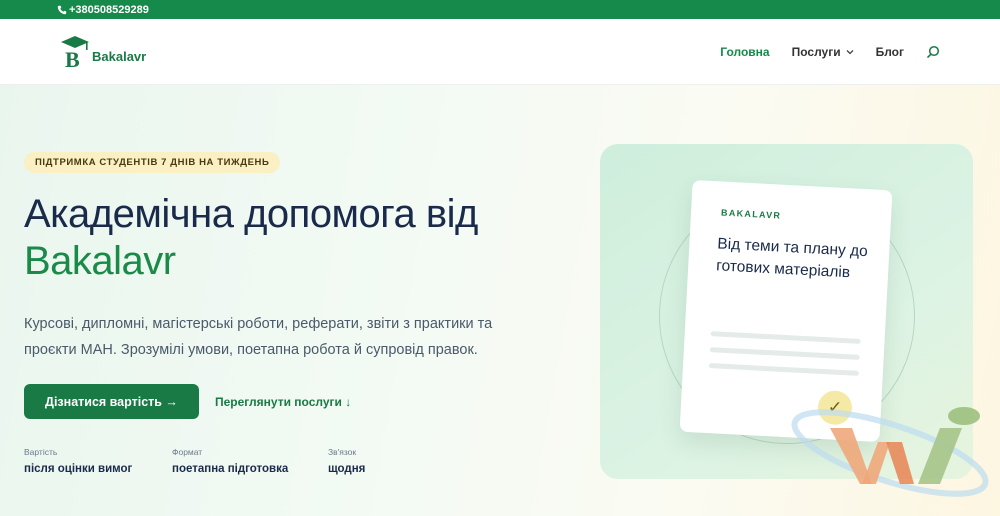  Describe the element at coordinates (816, 52) in the screenshot. I see `nav-item-services-label: Послуги` at that location.